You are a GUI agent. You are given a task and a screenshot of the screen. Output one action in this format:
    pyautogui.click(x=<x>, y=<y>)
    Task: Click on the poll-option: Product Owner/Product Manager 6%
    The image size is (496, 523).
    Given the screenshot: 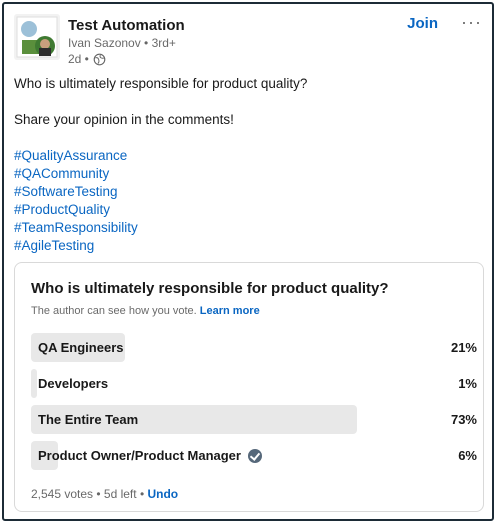 What is the action you would take?
    pyautogui.click(x=254, y=455)
    